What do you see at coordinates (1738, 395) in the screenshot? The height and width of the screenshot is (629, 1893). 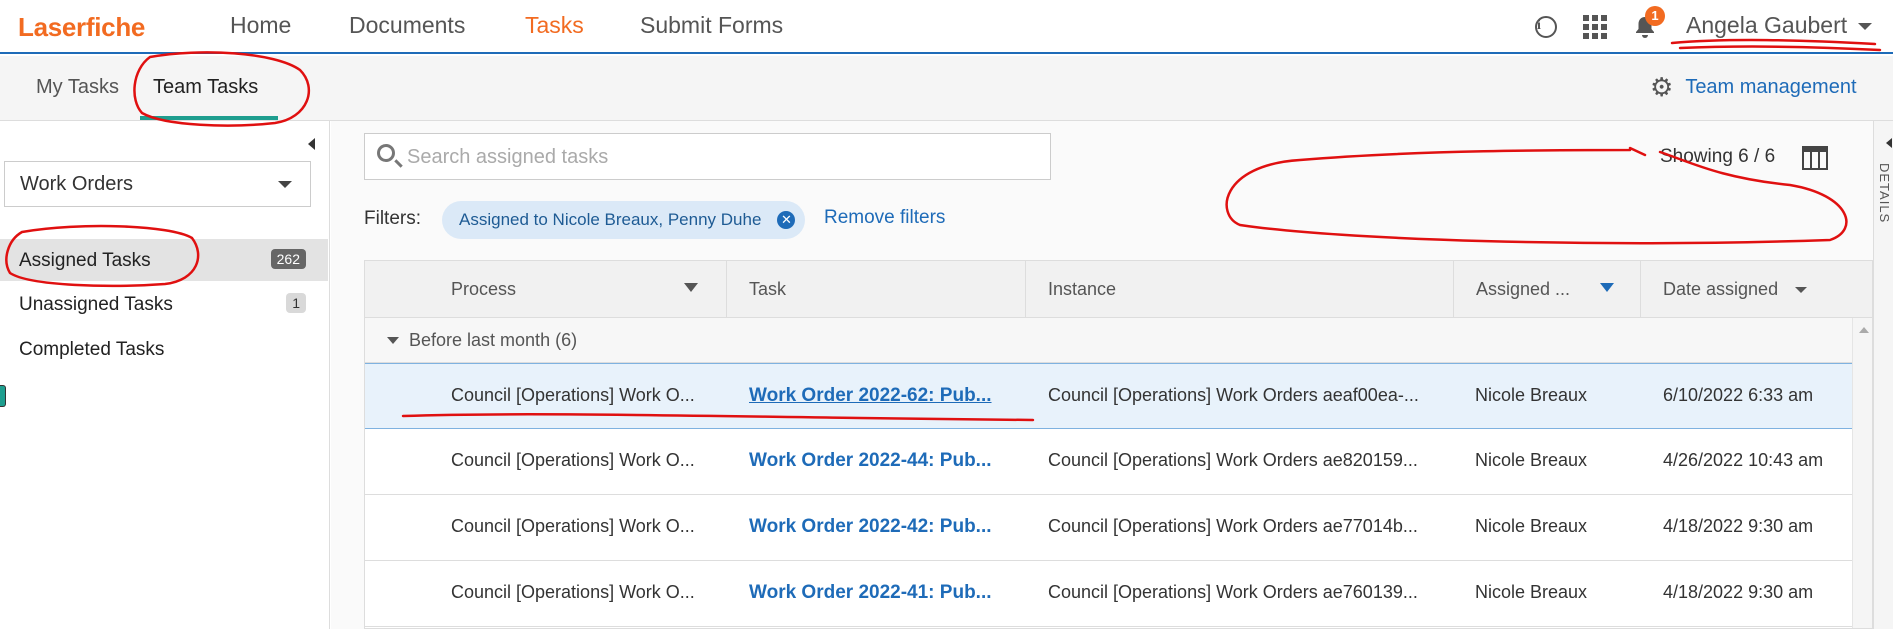 I see `date-cell: 6/10/2022 6:33 am` at bounding box center [1738, 395].